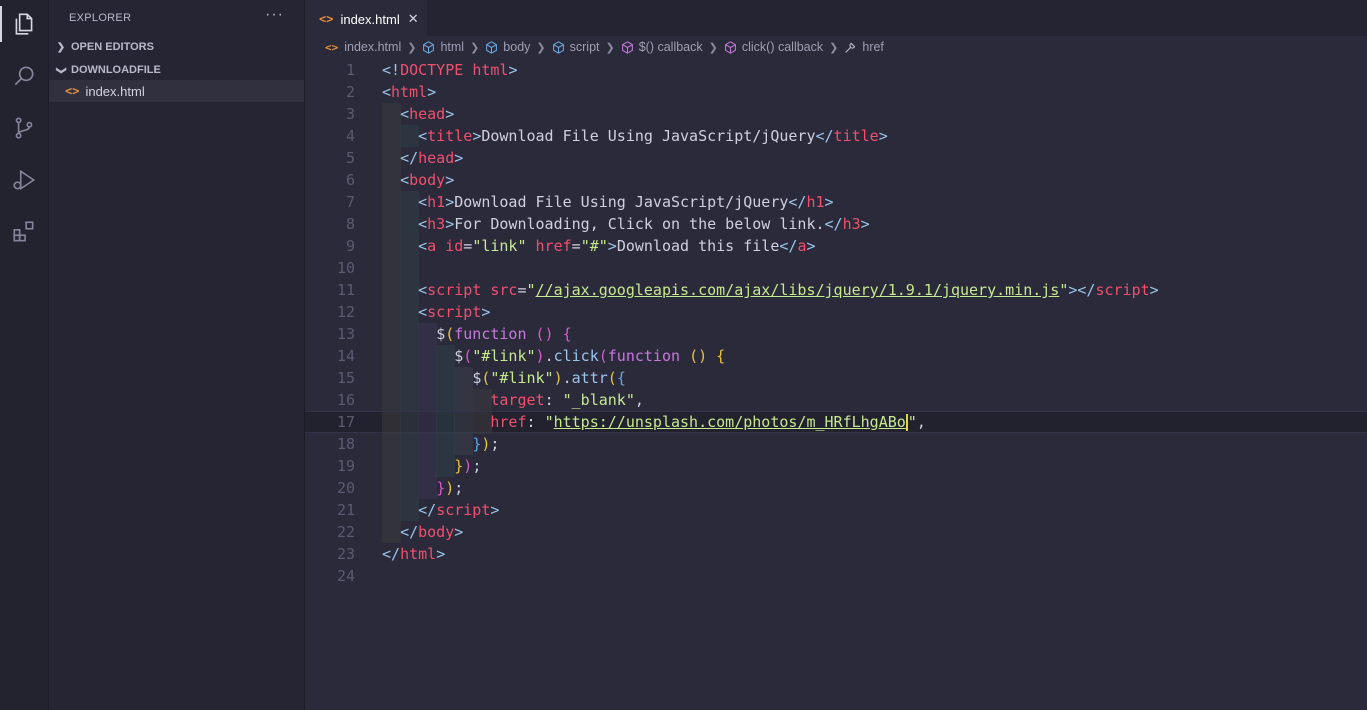 This screenshot has width=1367, height=710. I want to click on line-number: 16, so click(345, 400).